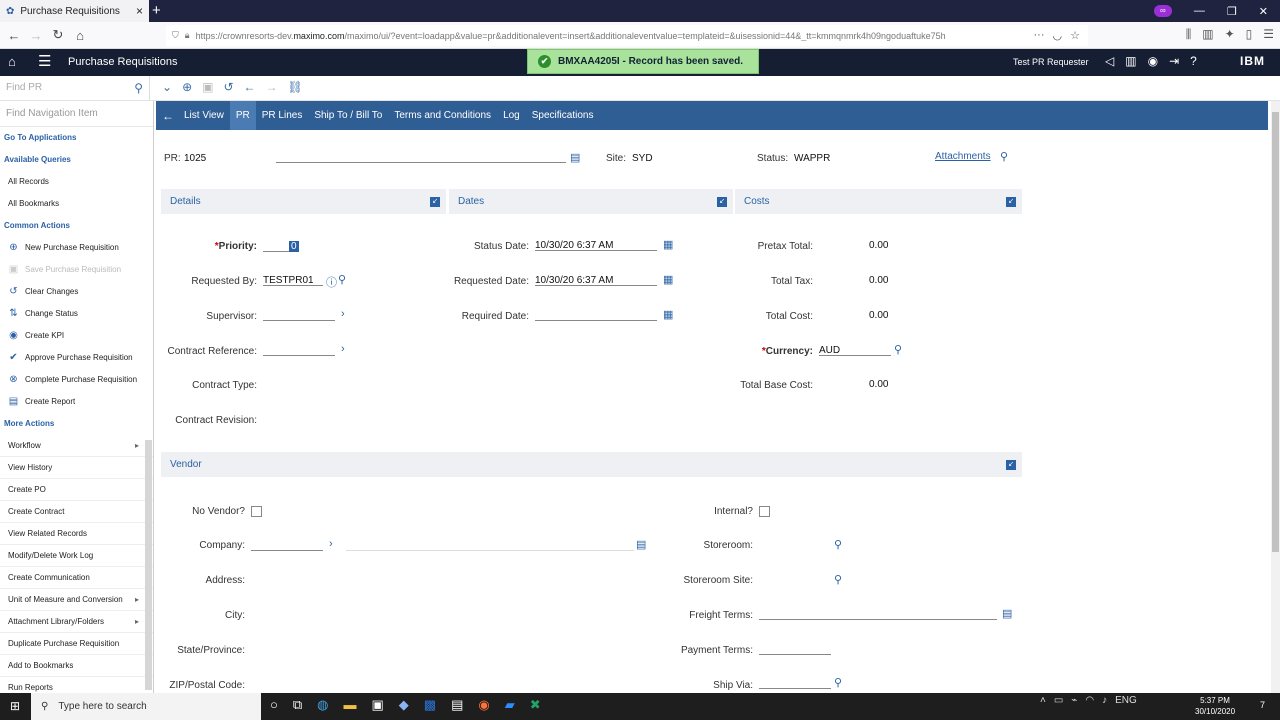 Image resolution: width=1280 pixels, height=720 pixels. What do you see at coordinates (76, 336) in the screenshot?
I see `common-action-item: ◉ Create KPI` at bounding box center [76, 336].